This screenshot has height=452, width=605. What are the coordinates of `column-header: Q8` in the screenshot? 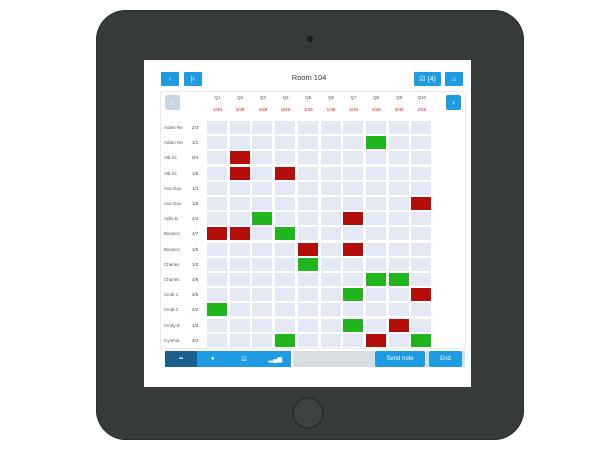 It's located at (376, 97).